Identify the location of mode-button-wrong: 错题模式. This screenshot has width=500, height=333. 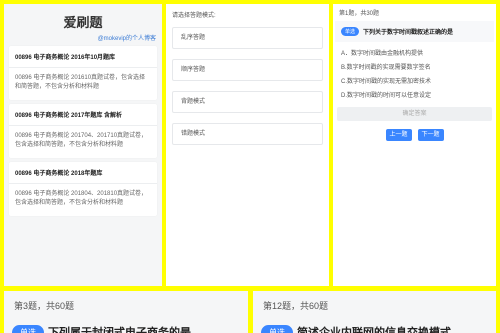
(247, 134).